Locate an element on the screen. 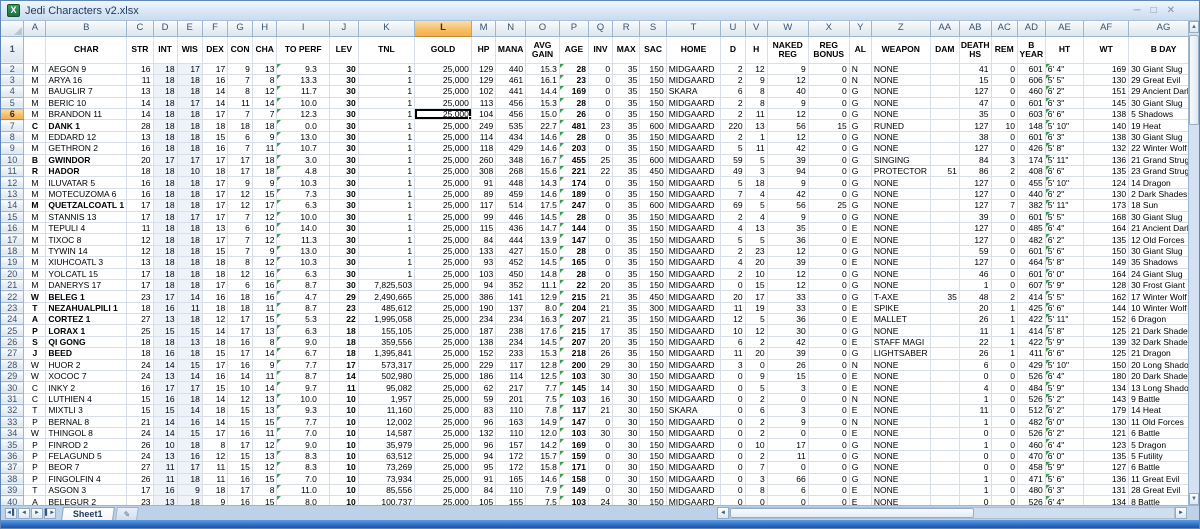 The height and width of the screenshot is (529, 1200). column-header-N: N is located at coordinates (511, 29).